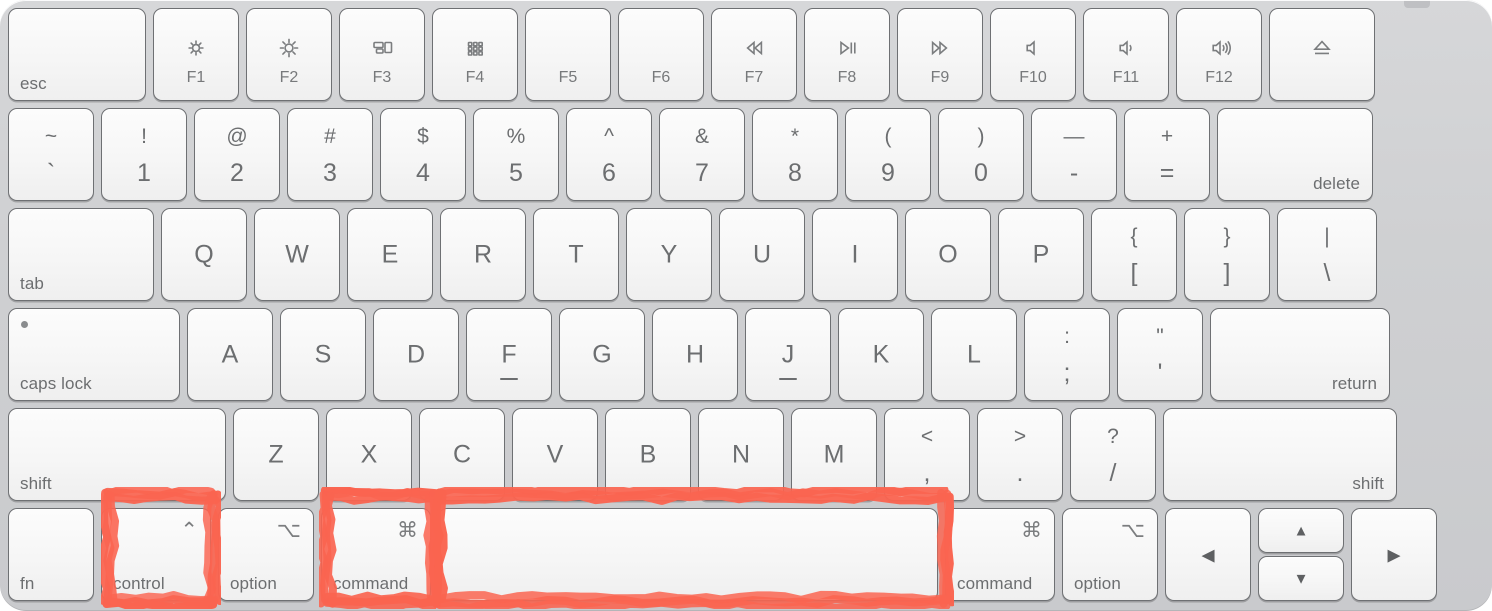 This screenshot has height=611, width=1492. I want to click on key-key-o: O, so click(948, 254).